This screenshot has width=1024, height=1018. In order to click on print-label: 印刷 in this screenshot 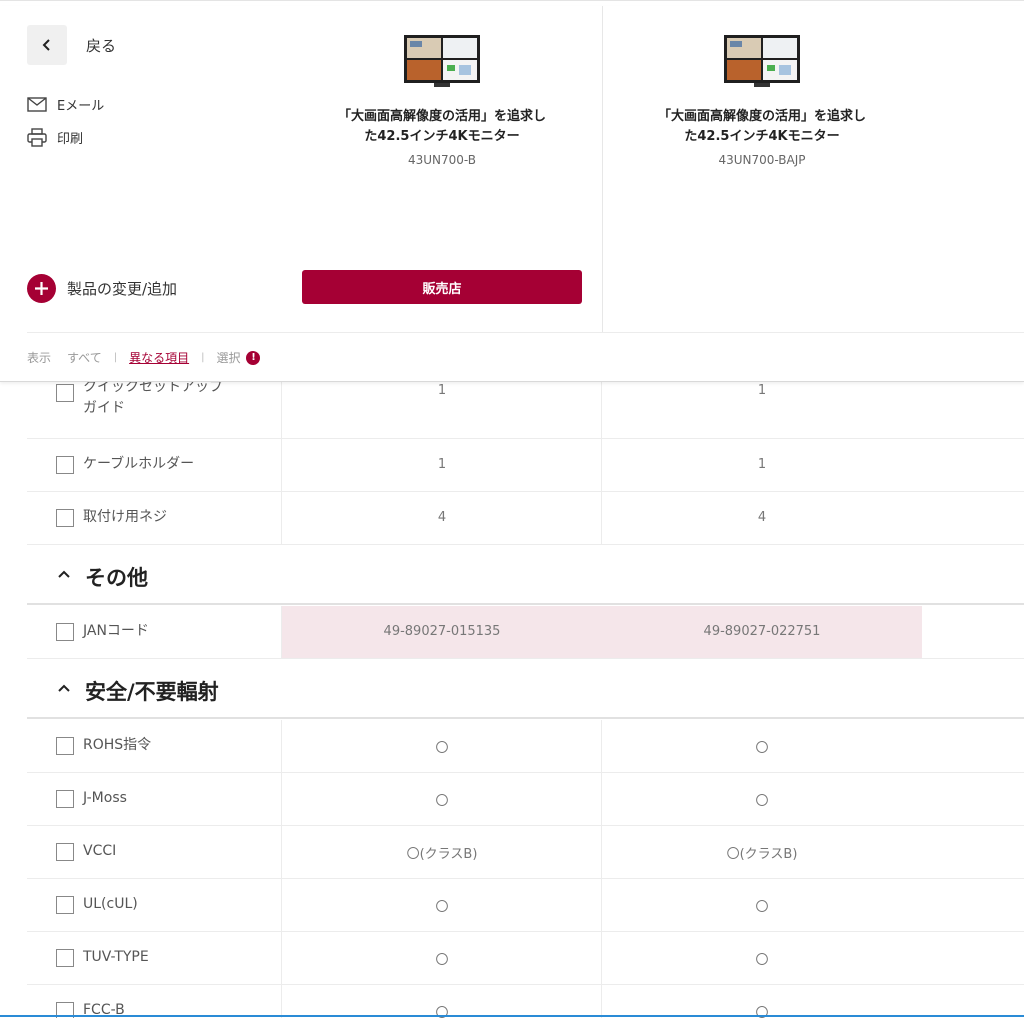, I will do `click(70, 139)`.